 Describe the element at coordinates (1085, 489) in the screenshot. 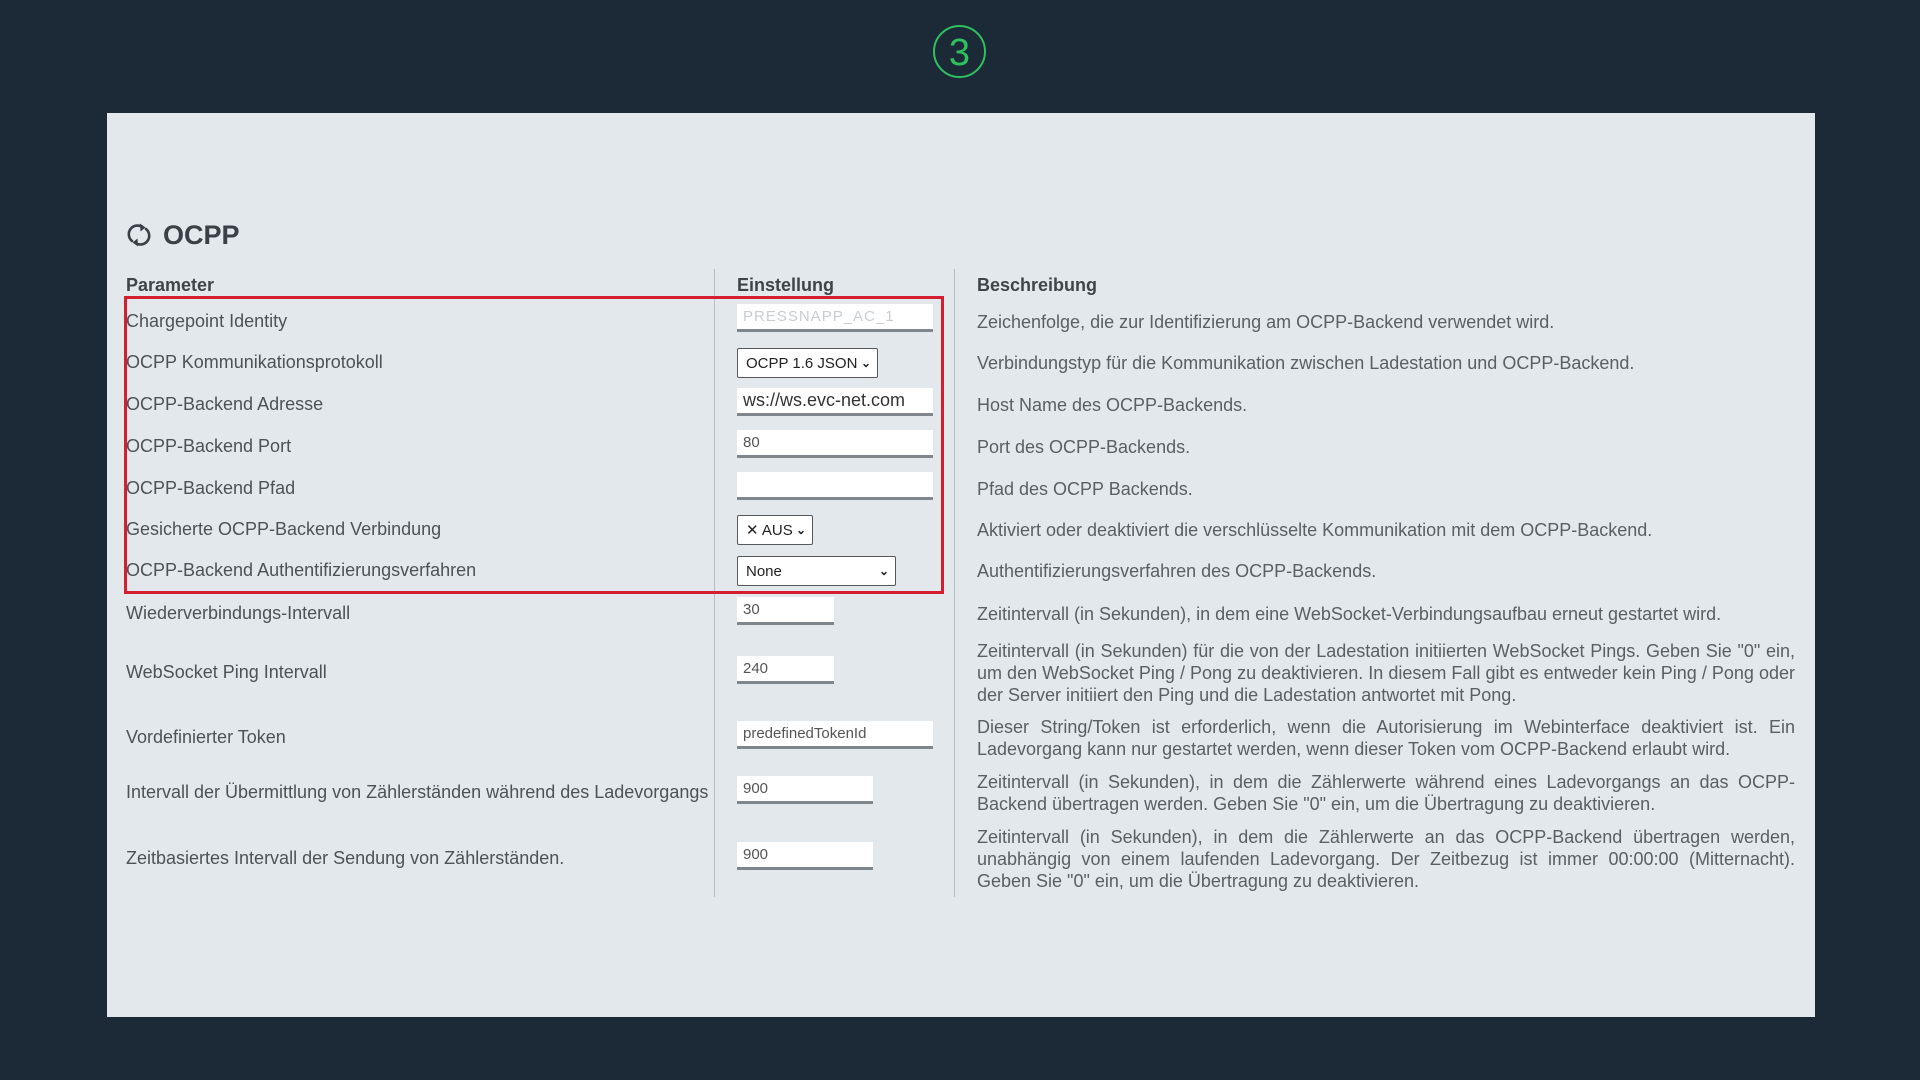

I see `param-description: Pfad des OCPP Backends.` at that location.